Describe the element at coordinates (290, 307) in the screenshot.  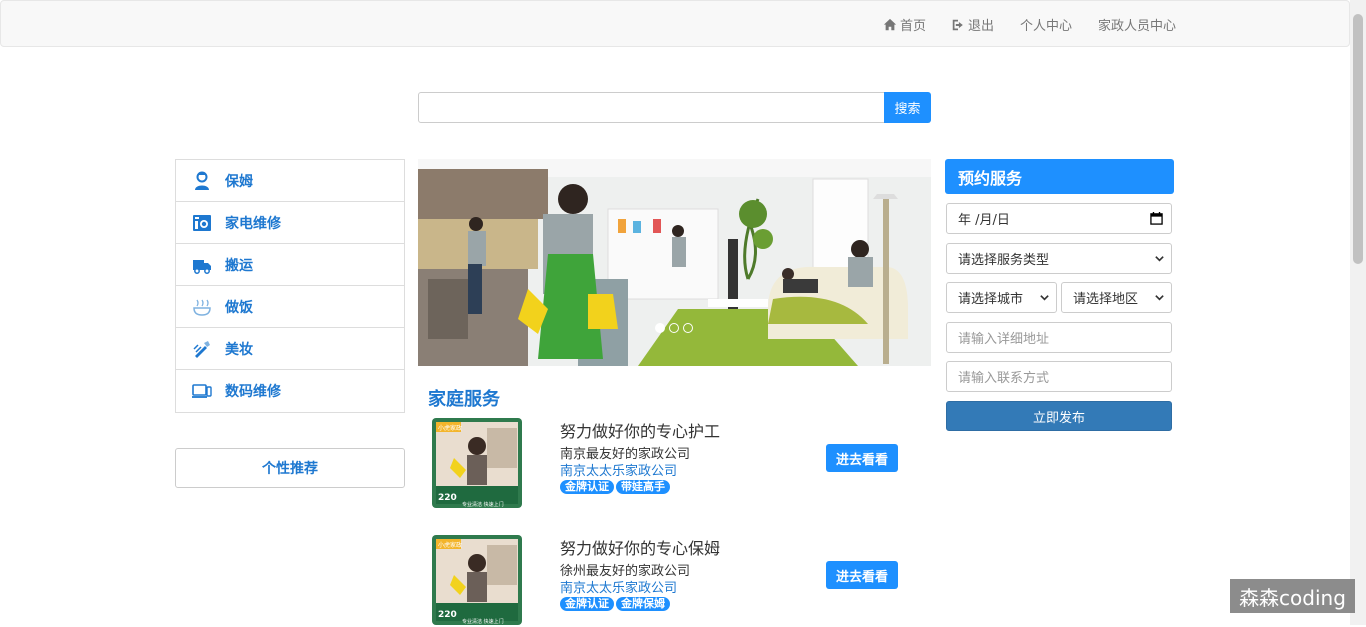
I see `category-item-cooking: 做饭` at that location.